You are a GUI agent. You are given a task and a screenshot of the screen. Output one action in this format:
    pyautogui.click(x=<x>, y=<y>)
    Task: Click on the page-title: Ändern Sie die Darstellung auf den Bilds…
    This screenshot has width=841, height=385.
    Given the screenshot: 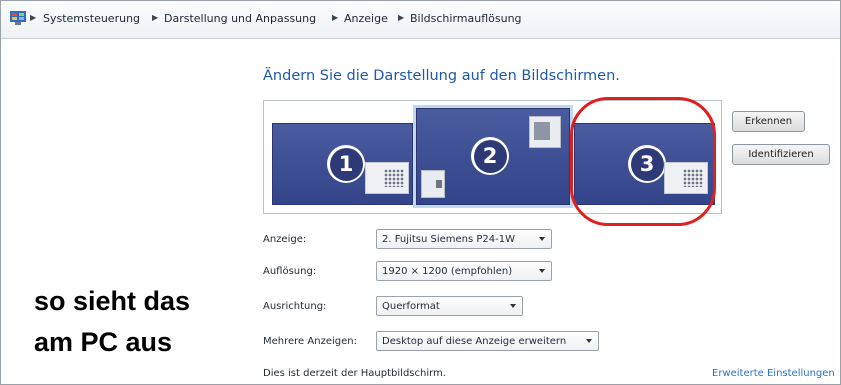 What is the action you would take?
    pyautogui.click(x=441, y=76)
    